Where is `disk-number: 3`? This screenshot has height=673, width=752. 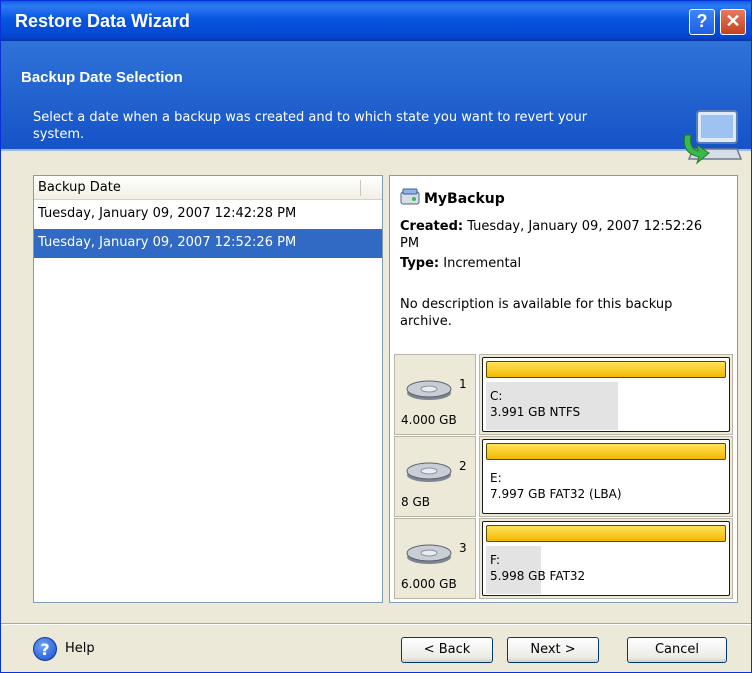 disk-number: 3 is located at coordinates (463, 548).